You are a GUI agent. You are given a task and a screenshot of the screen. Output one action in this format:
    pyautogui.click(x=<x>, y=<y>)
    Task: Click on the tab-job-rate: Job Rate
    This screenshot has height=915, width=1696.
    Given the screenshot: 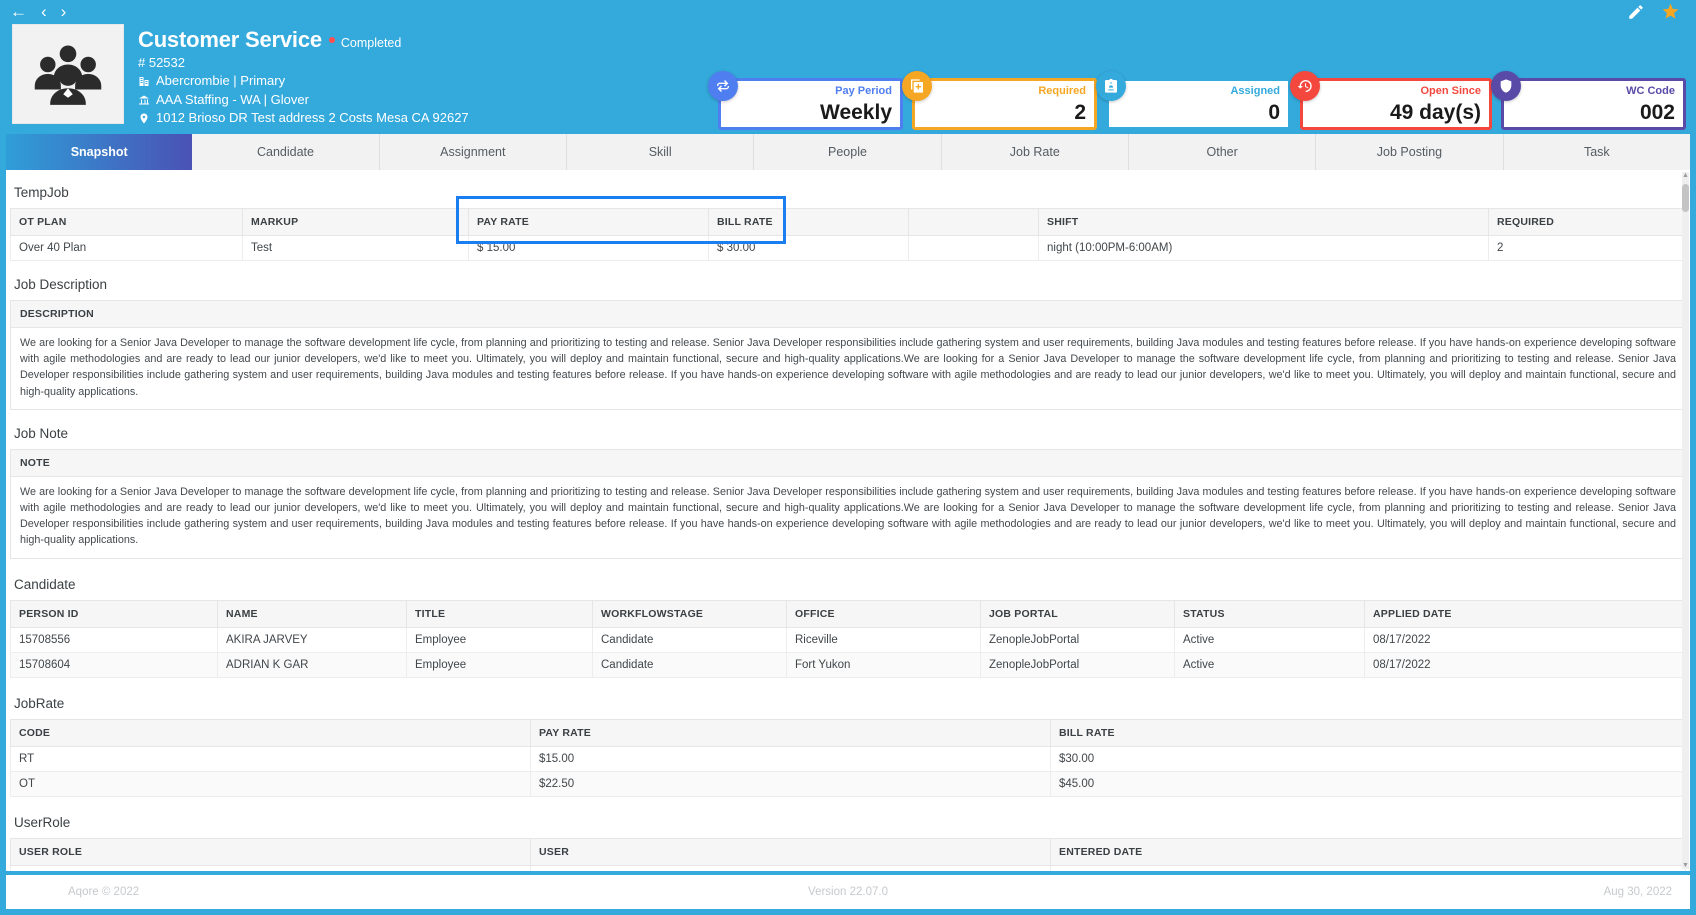 What is the action you would take?
    pyautogui.click(x=1035, y=152)
    